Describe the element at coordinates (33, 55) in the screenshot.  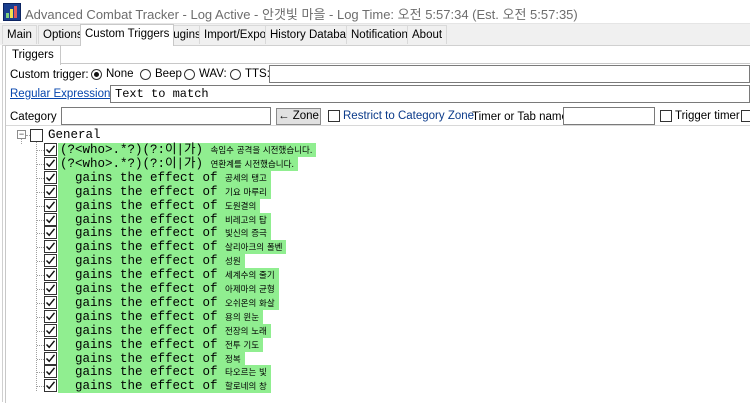
I see `subtab-triggers: Triggers` at that location.